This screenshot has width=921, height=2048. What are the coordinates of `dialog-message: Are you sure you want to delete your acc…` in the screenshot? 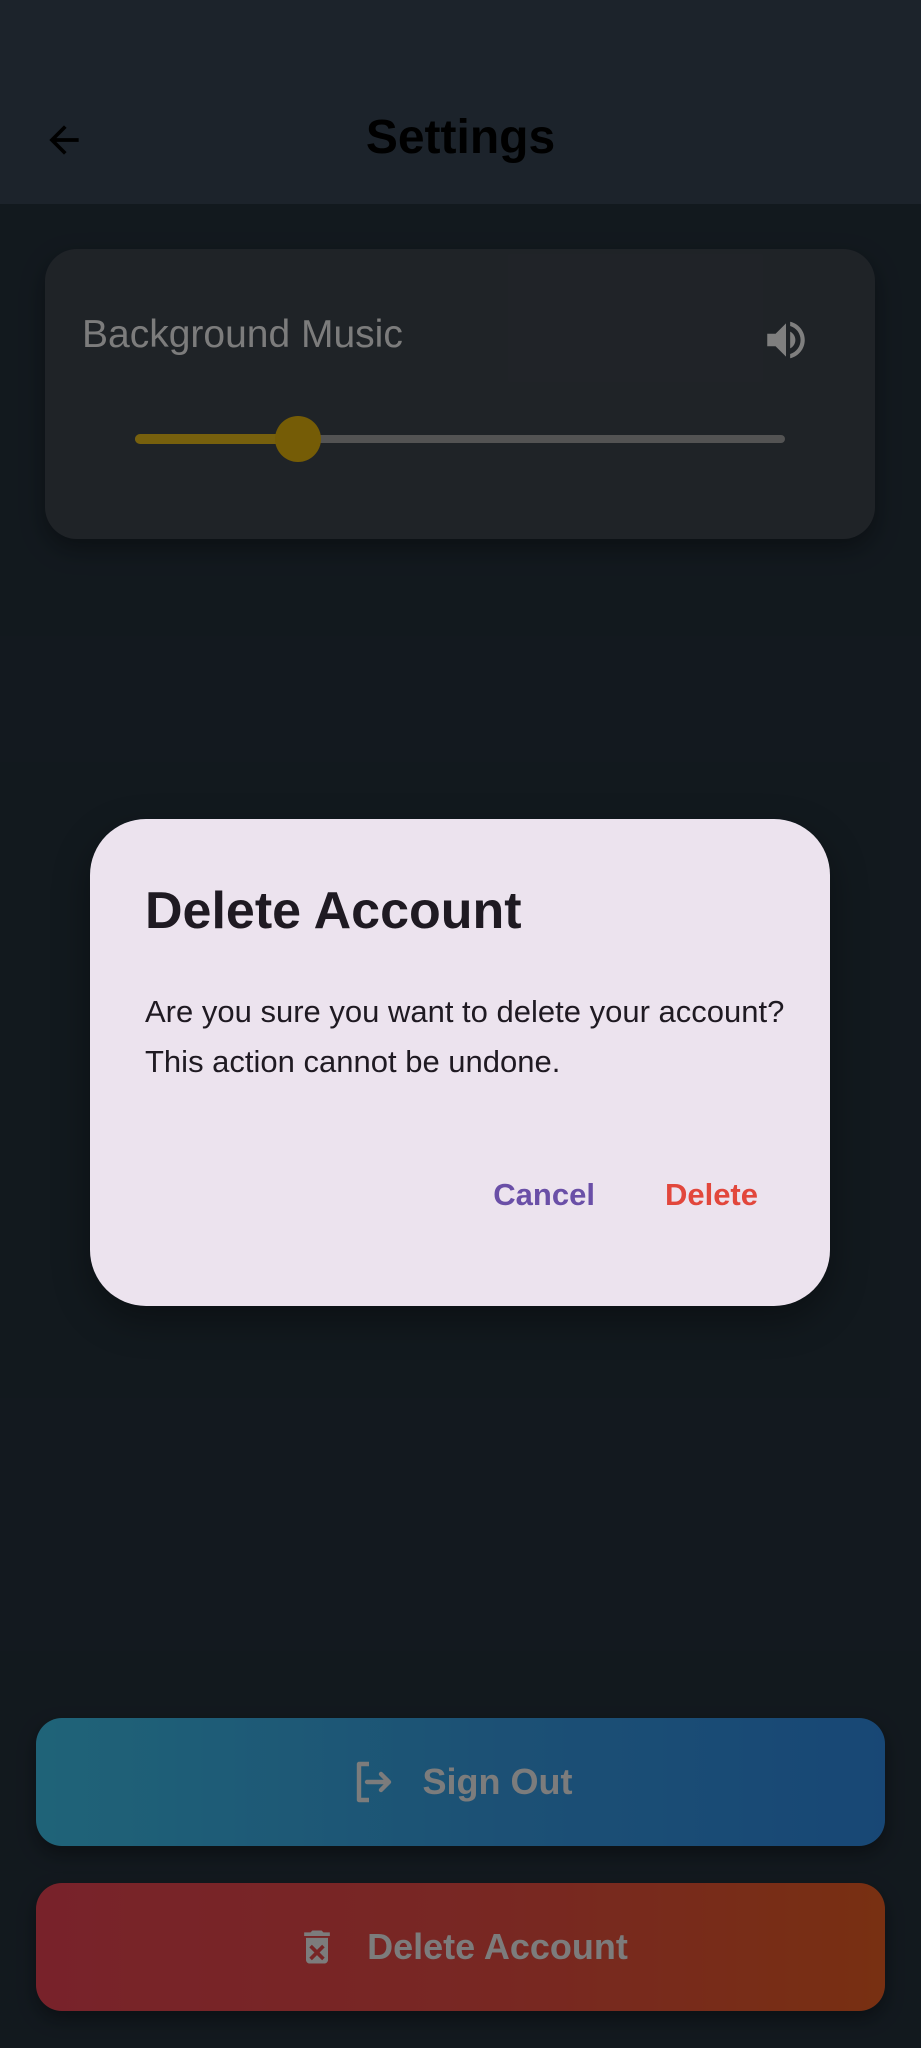 It's located at (465, 1036).